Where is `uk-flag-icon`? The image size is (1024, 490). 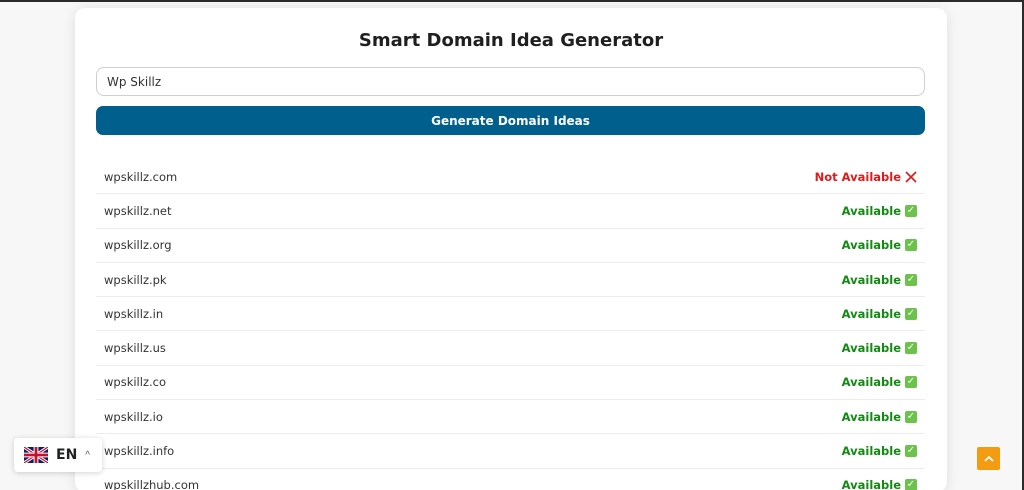 uk-flag-icon is located at coordinates (36, 455).